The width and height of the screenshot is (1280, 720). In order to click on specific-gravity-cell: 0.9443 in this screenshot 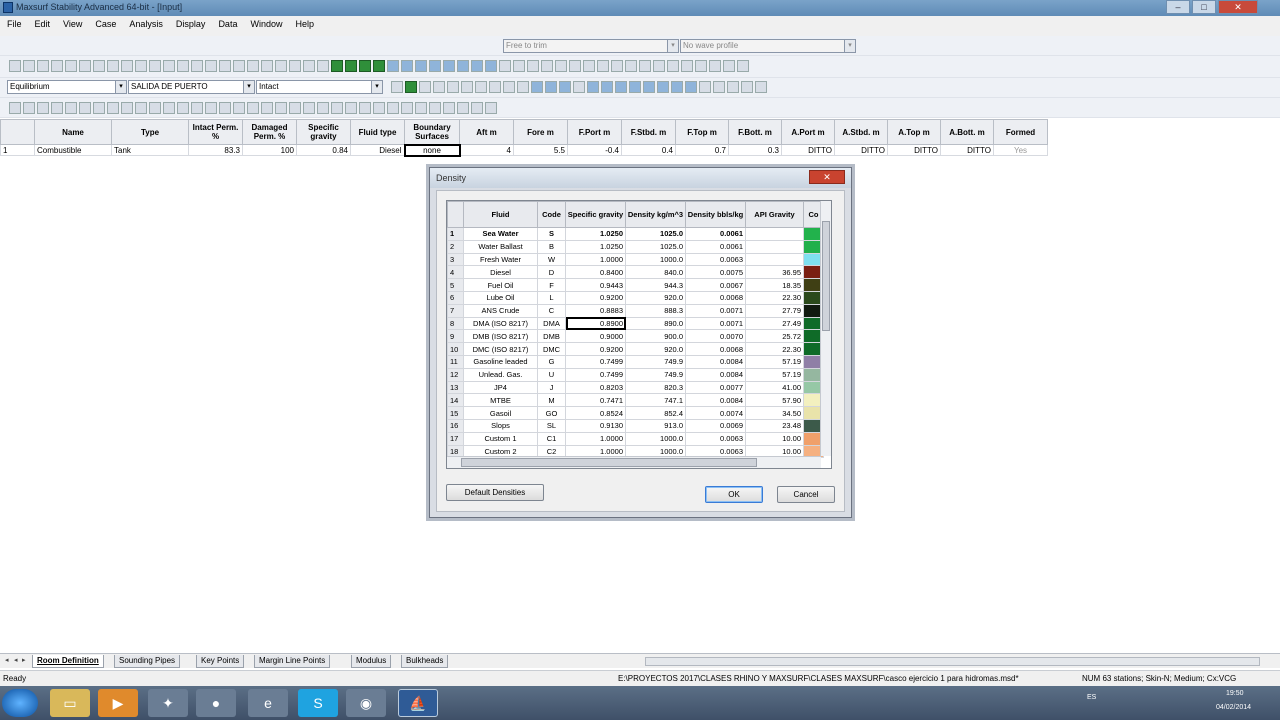, I will do `click(595, 285)`.